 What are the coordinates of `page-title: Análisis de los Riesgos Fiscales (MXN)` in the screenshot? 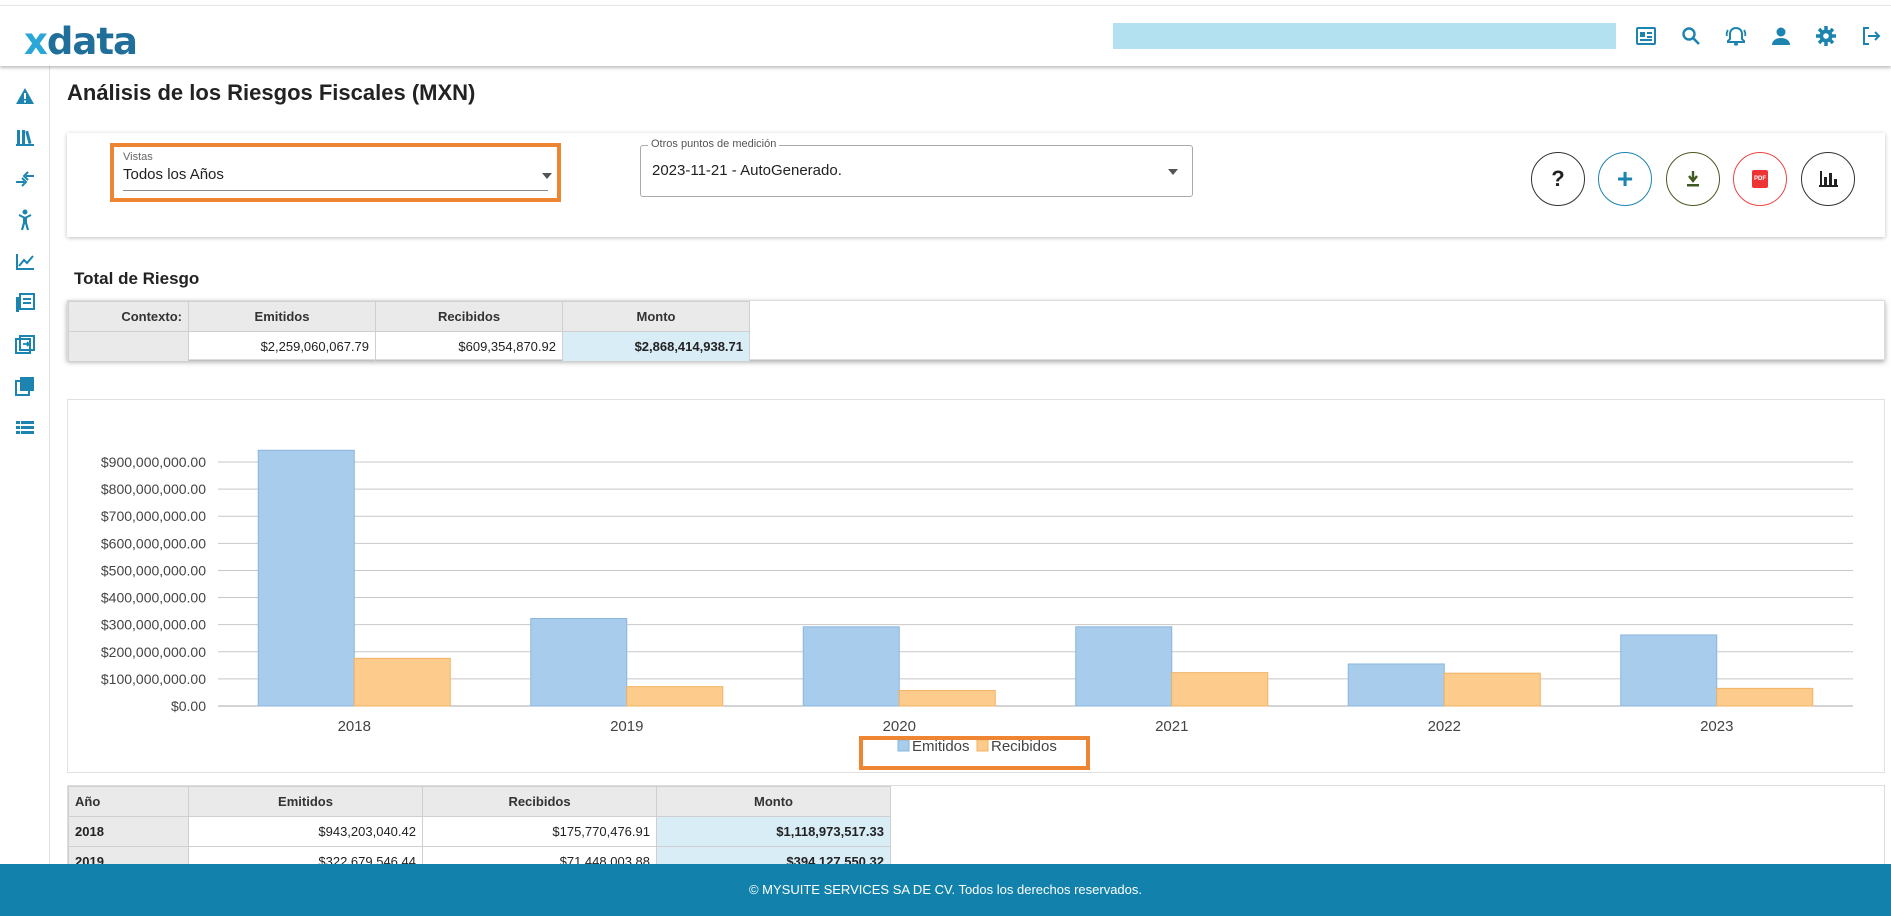 It's located at (271, 92).